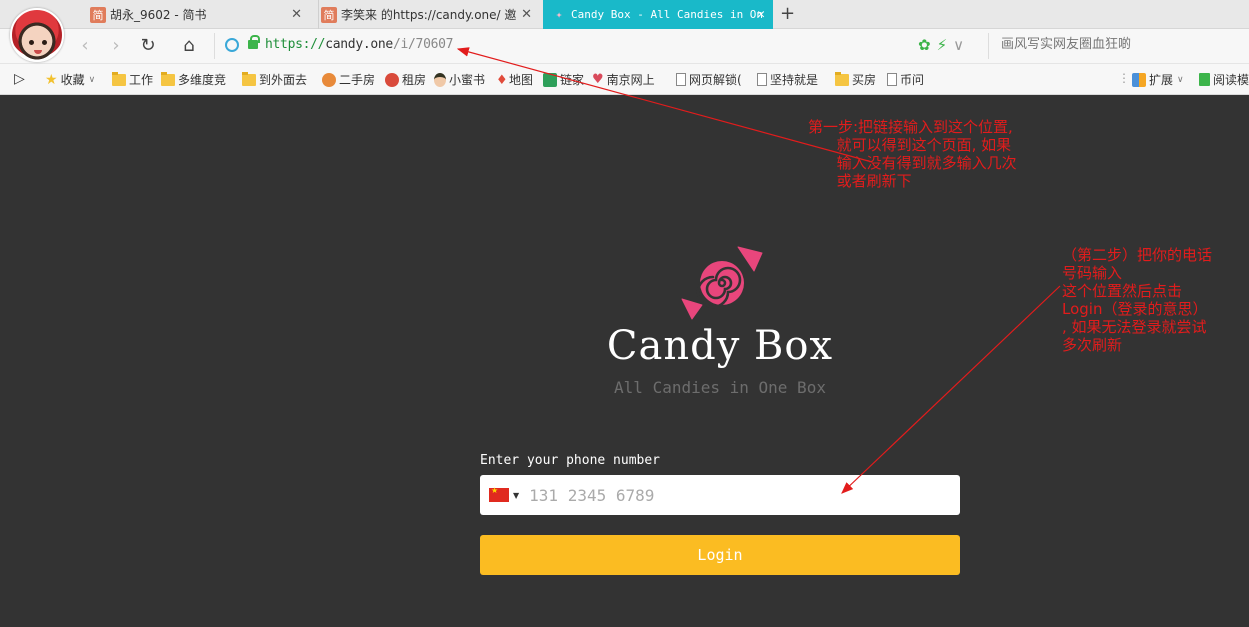  I want to click on china-flag-icon, so click(499, 494).